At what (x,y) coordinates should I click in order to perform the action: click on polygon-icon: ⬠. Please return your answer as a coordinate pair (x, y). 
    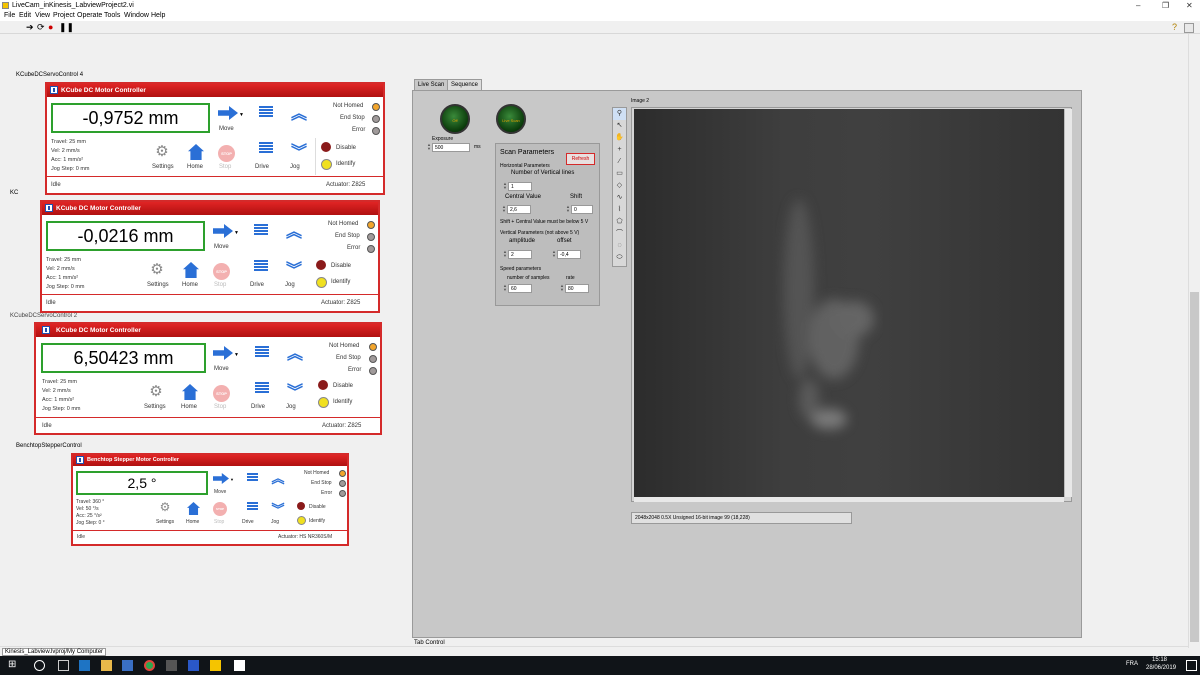
    Looking at the image, I should click on (619, 222).